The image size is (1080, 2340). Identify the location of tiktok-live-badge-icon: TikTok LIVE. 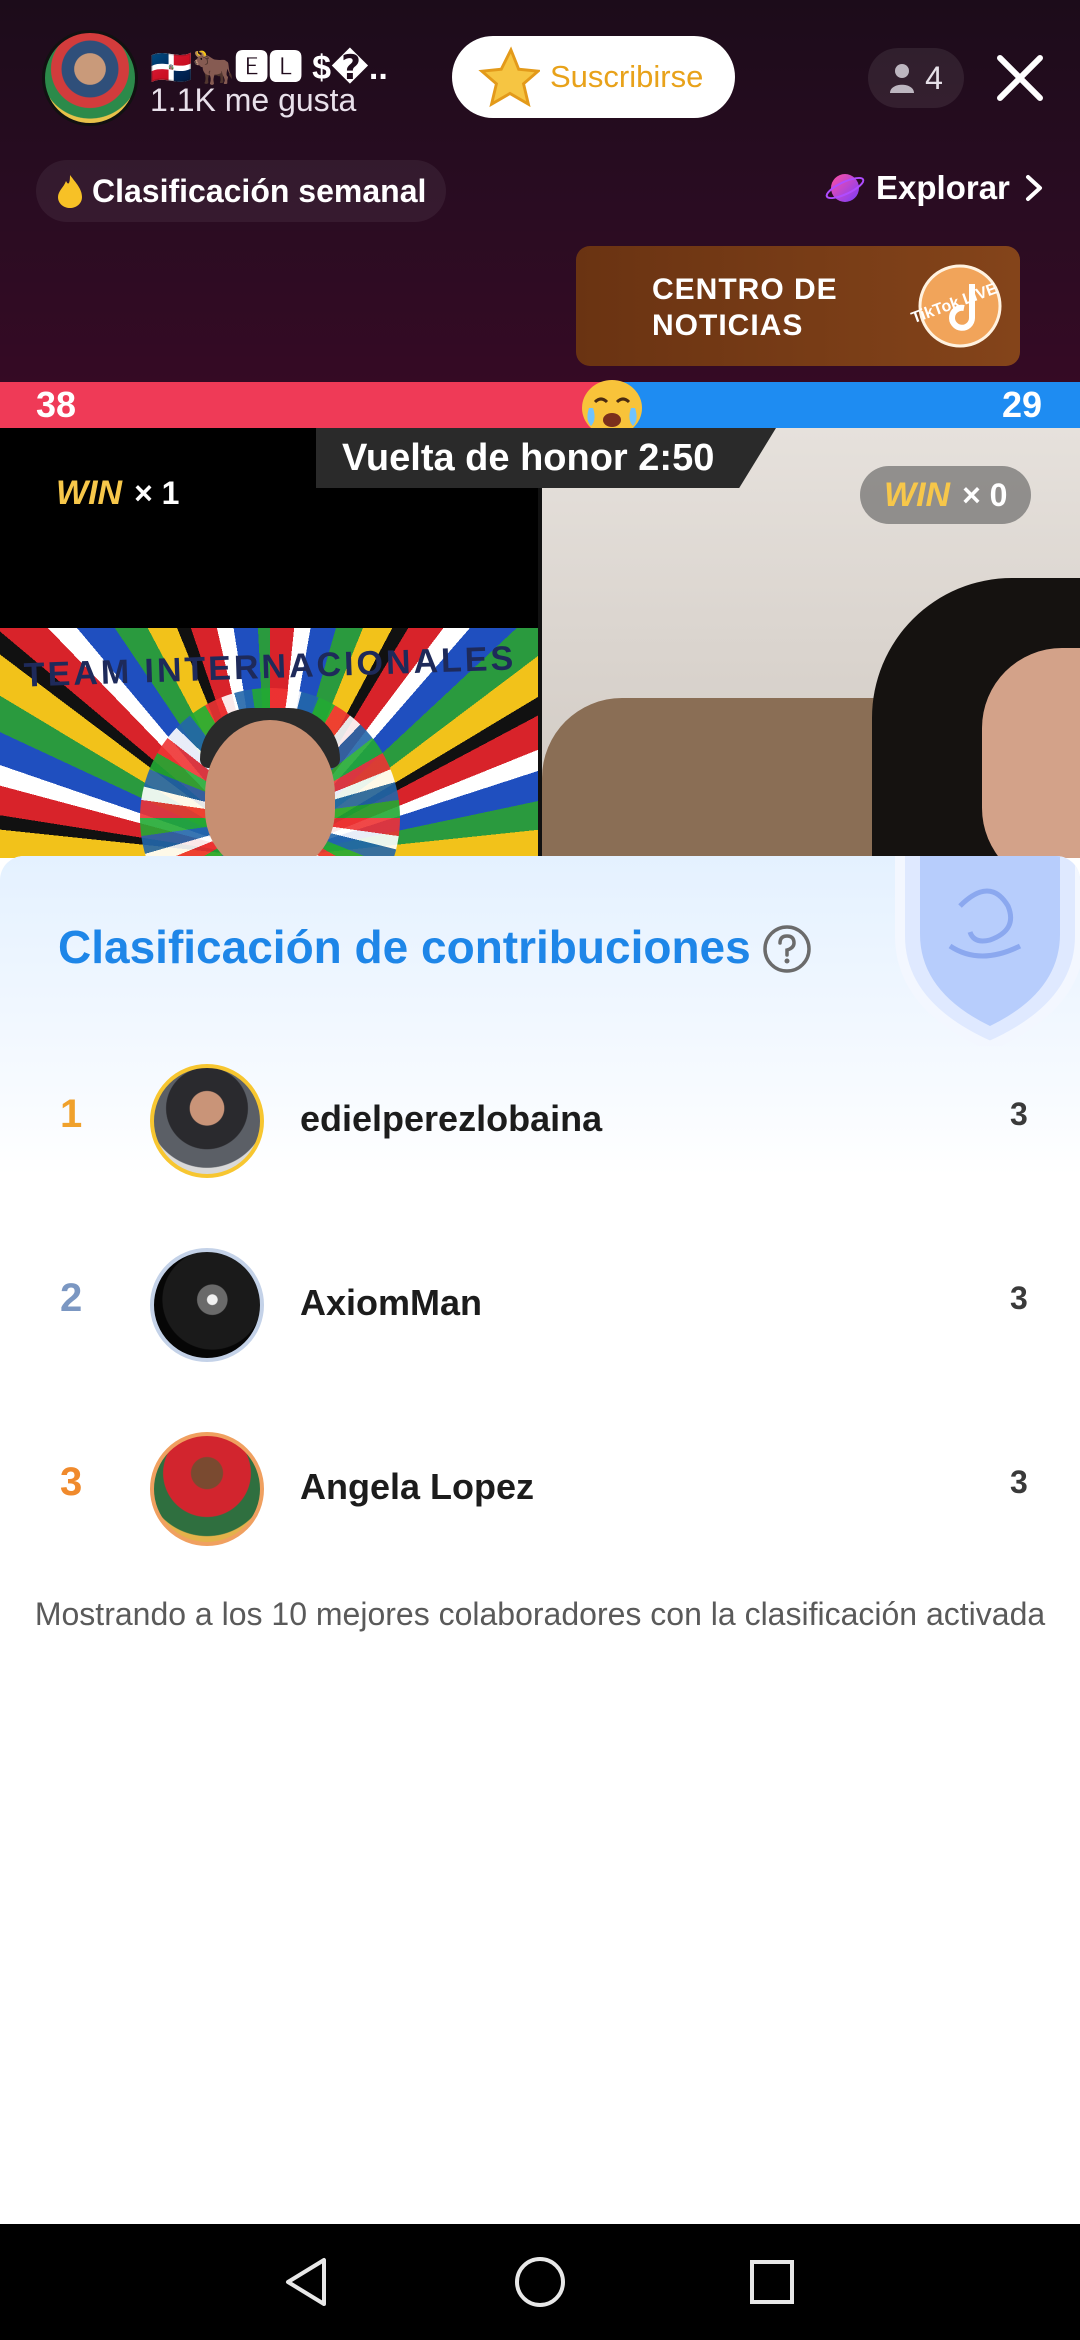
(955, 306).